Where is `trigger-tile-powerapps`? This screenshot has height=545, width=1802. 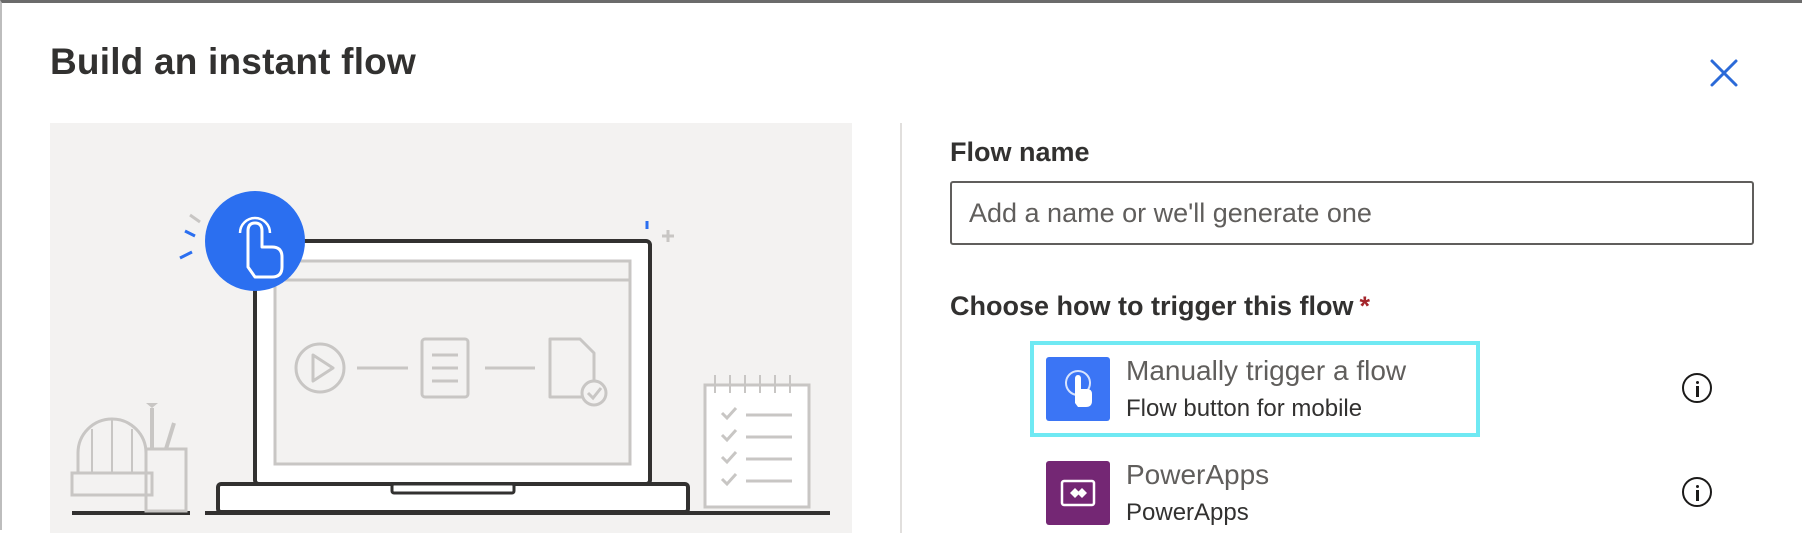
trigger-tile-powerapps is located at coordinates (1078, 493).